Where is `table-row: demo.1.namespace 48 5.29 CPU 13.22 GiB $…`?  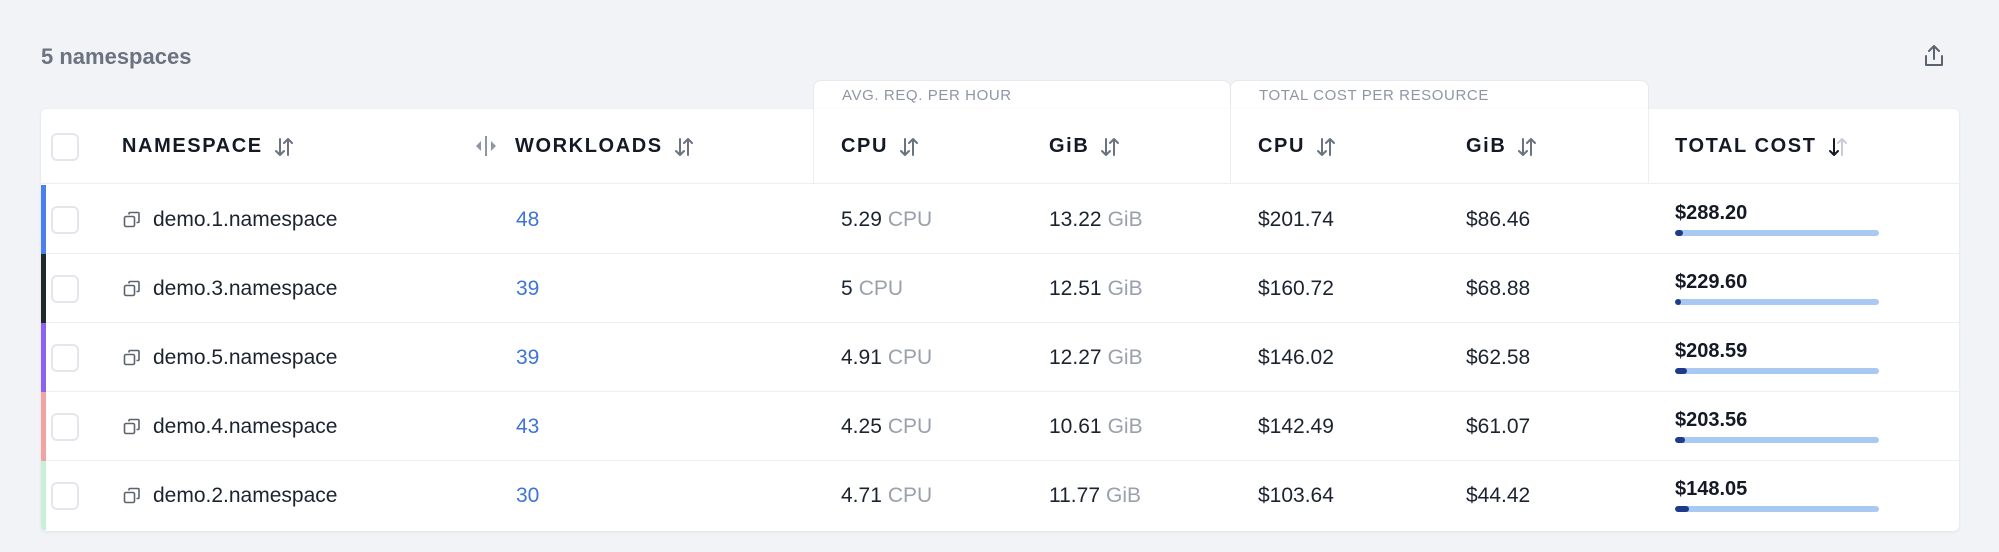
table-row: demo.1.namespace 48 5.29 CPU 13.22 GiB $… is located at coordinates (1000, 219).